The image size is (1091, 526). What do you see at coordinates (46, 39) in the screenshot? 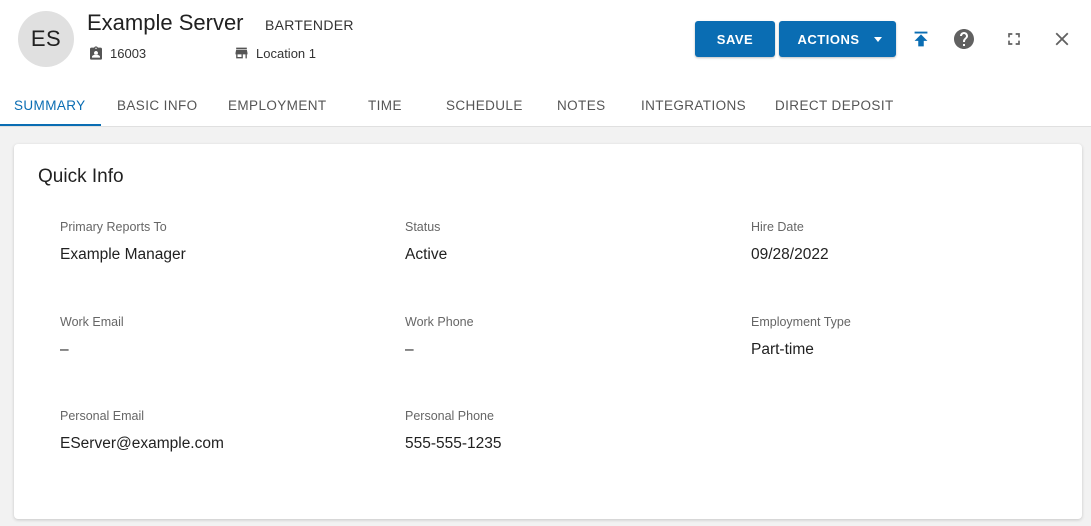
I see `avatar: ES` at bounding box center [46, 39].